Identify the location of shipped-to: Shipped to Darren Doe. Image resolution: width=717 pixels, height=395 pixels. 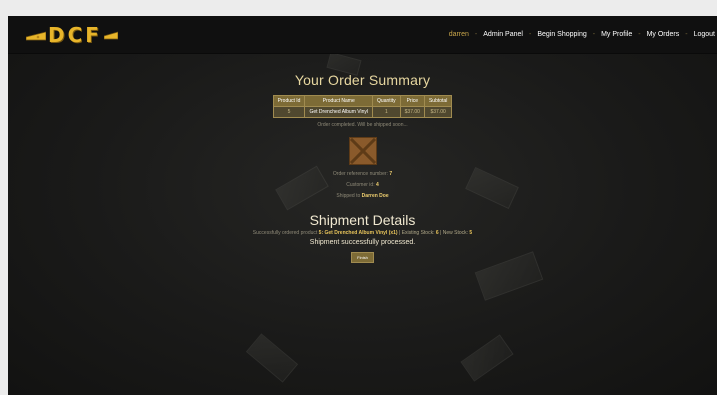
(362, 196).